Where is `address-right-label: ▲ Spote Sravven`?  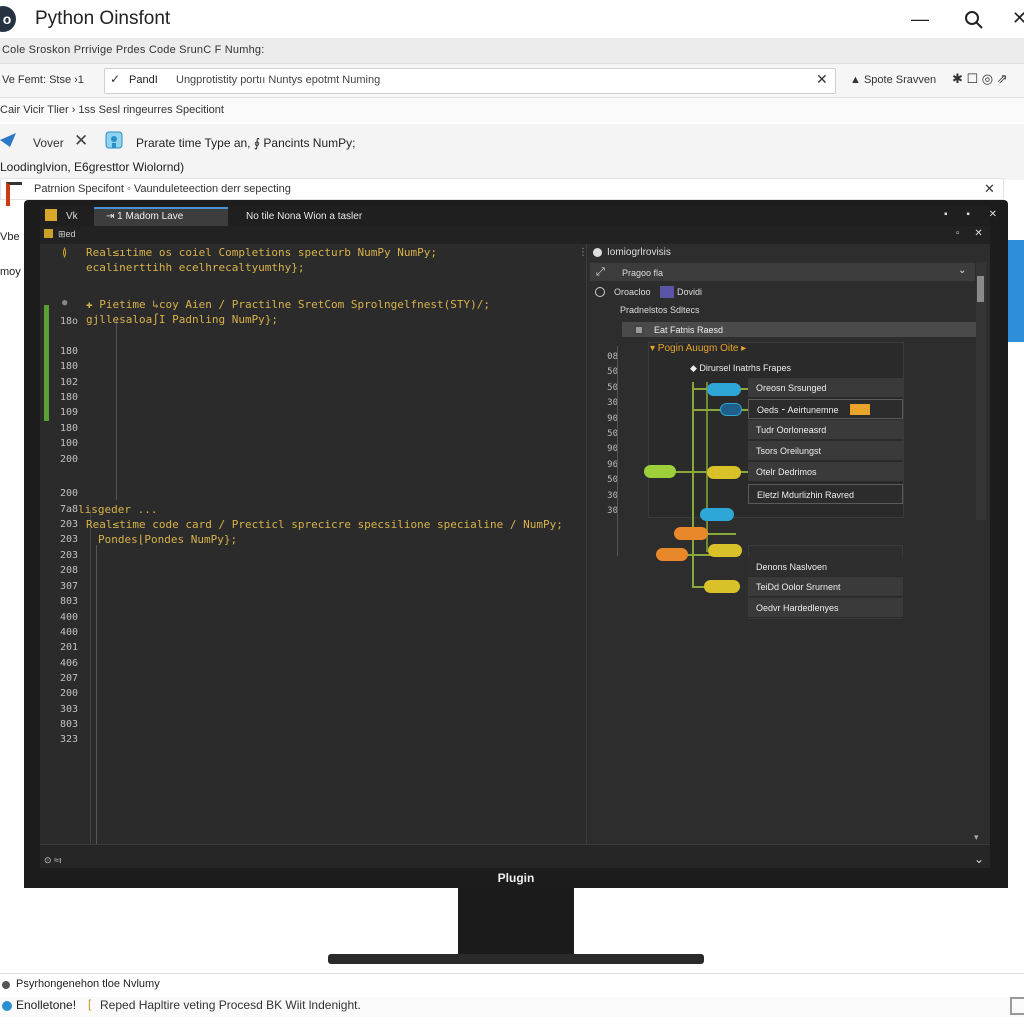 address-right-label: ▲ Spote Sravven is located at coordinates (893, 80).